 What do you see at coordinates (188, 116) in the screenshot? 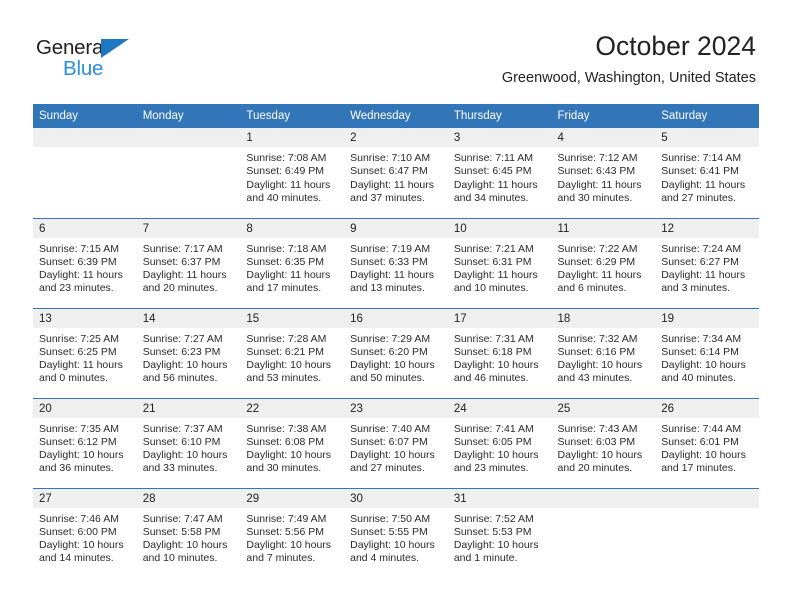
I see `weekday-header-monday: Monday` at bounding box center [188, 116].